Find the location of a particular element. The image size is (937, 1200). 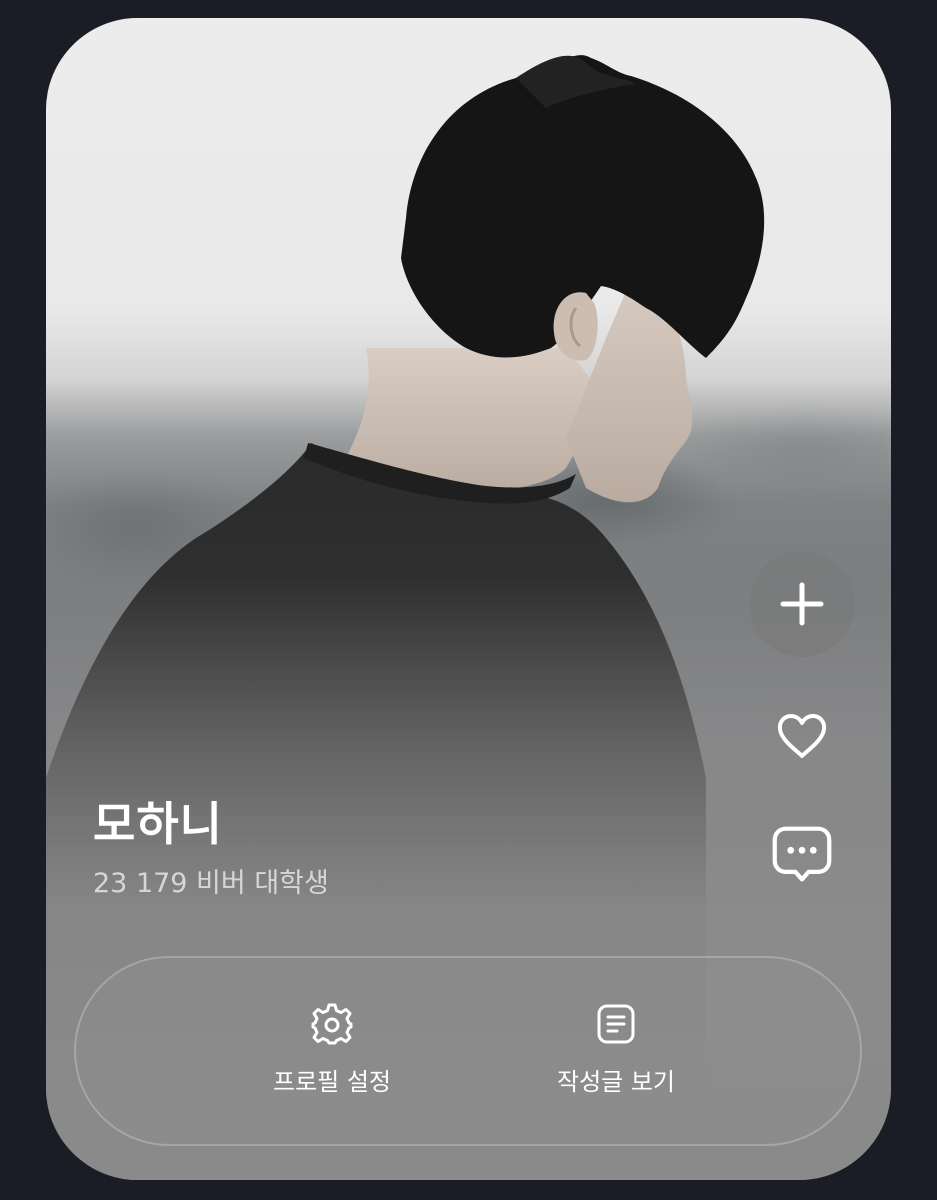

gear-icon is located at coordinates (332, 1024).